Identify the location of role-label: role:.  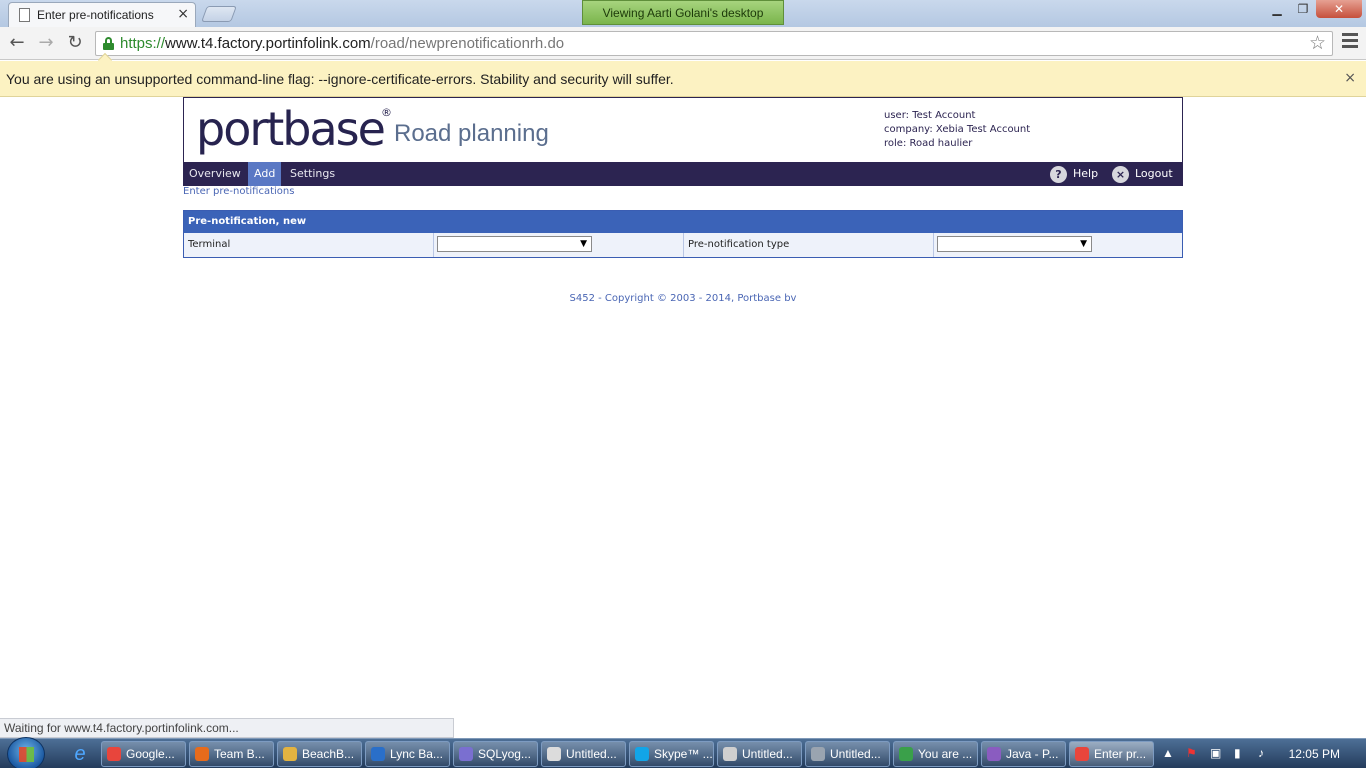
(895, 143).